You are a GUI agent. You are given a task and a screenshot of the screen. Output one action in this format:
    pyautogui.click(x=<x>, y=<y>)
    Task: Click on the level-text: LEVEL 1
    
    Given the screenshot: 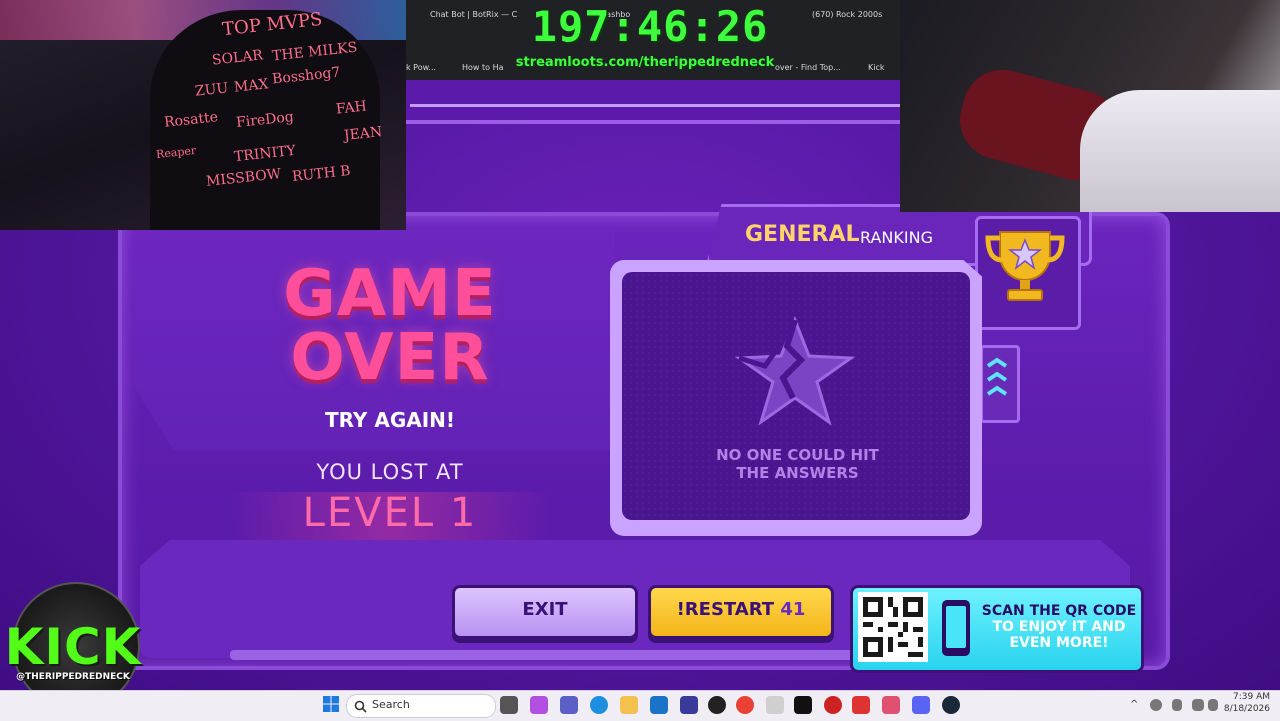 What is the action you would take?
    pyautogui.click(x=390, y=513)
    